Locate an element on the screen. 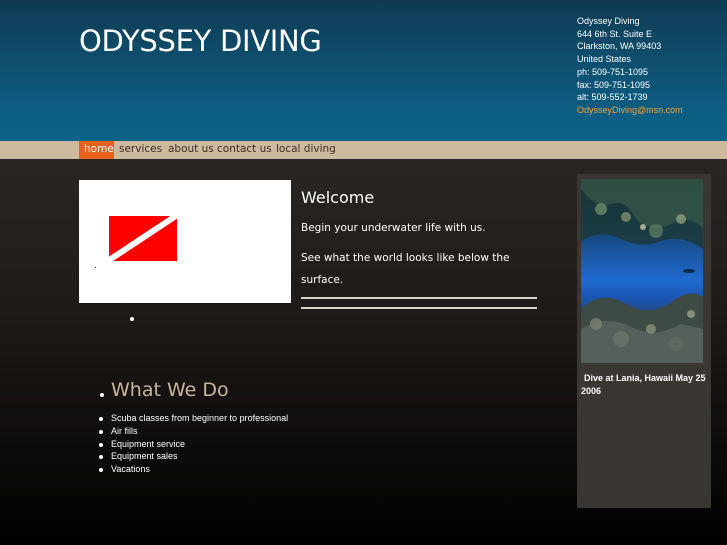 The image size is (727, 545). stray-bullet is located at coordinates (132, 319).